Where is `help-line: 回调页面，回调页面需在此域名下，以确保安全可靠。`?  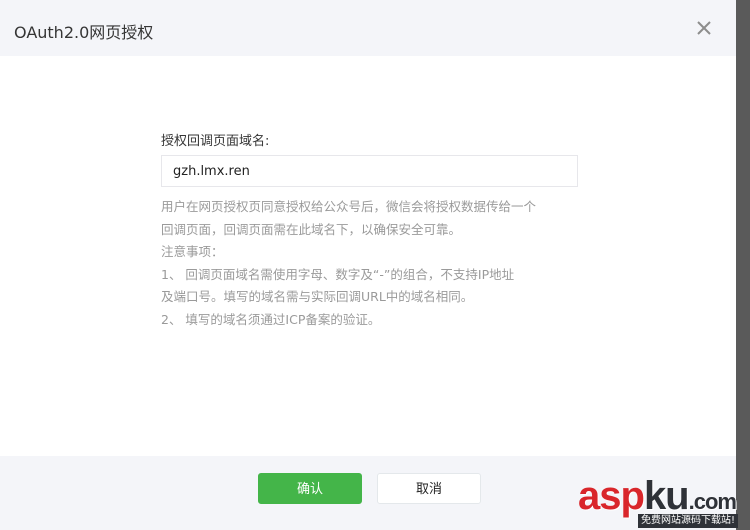
help-line: 回调页面，回调页面需在此域名下，以确保安全可靠。 is located at coordinates (311, 229).